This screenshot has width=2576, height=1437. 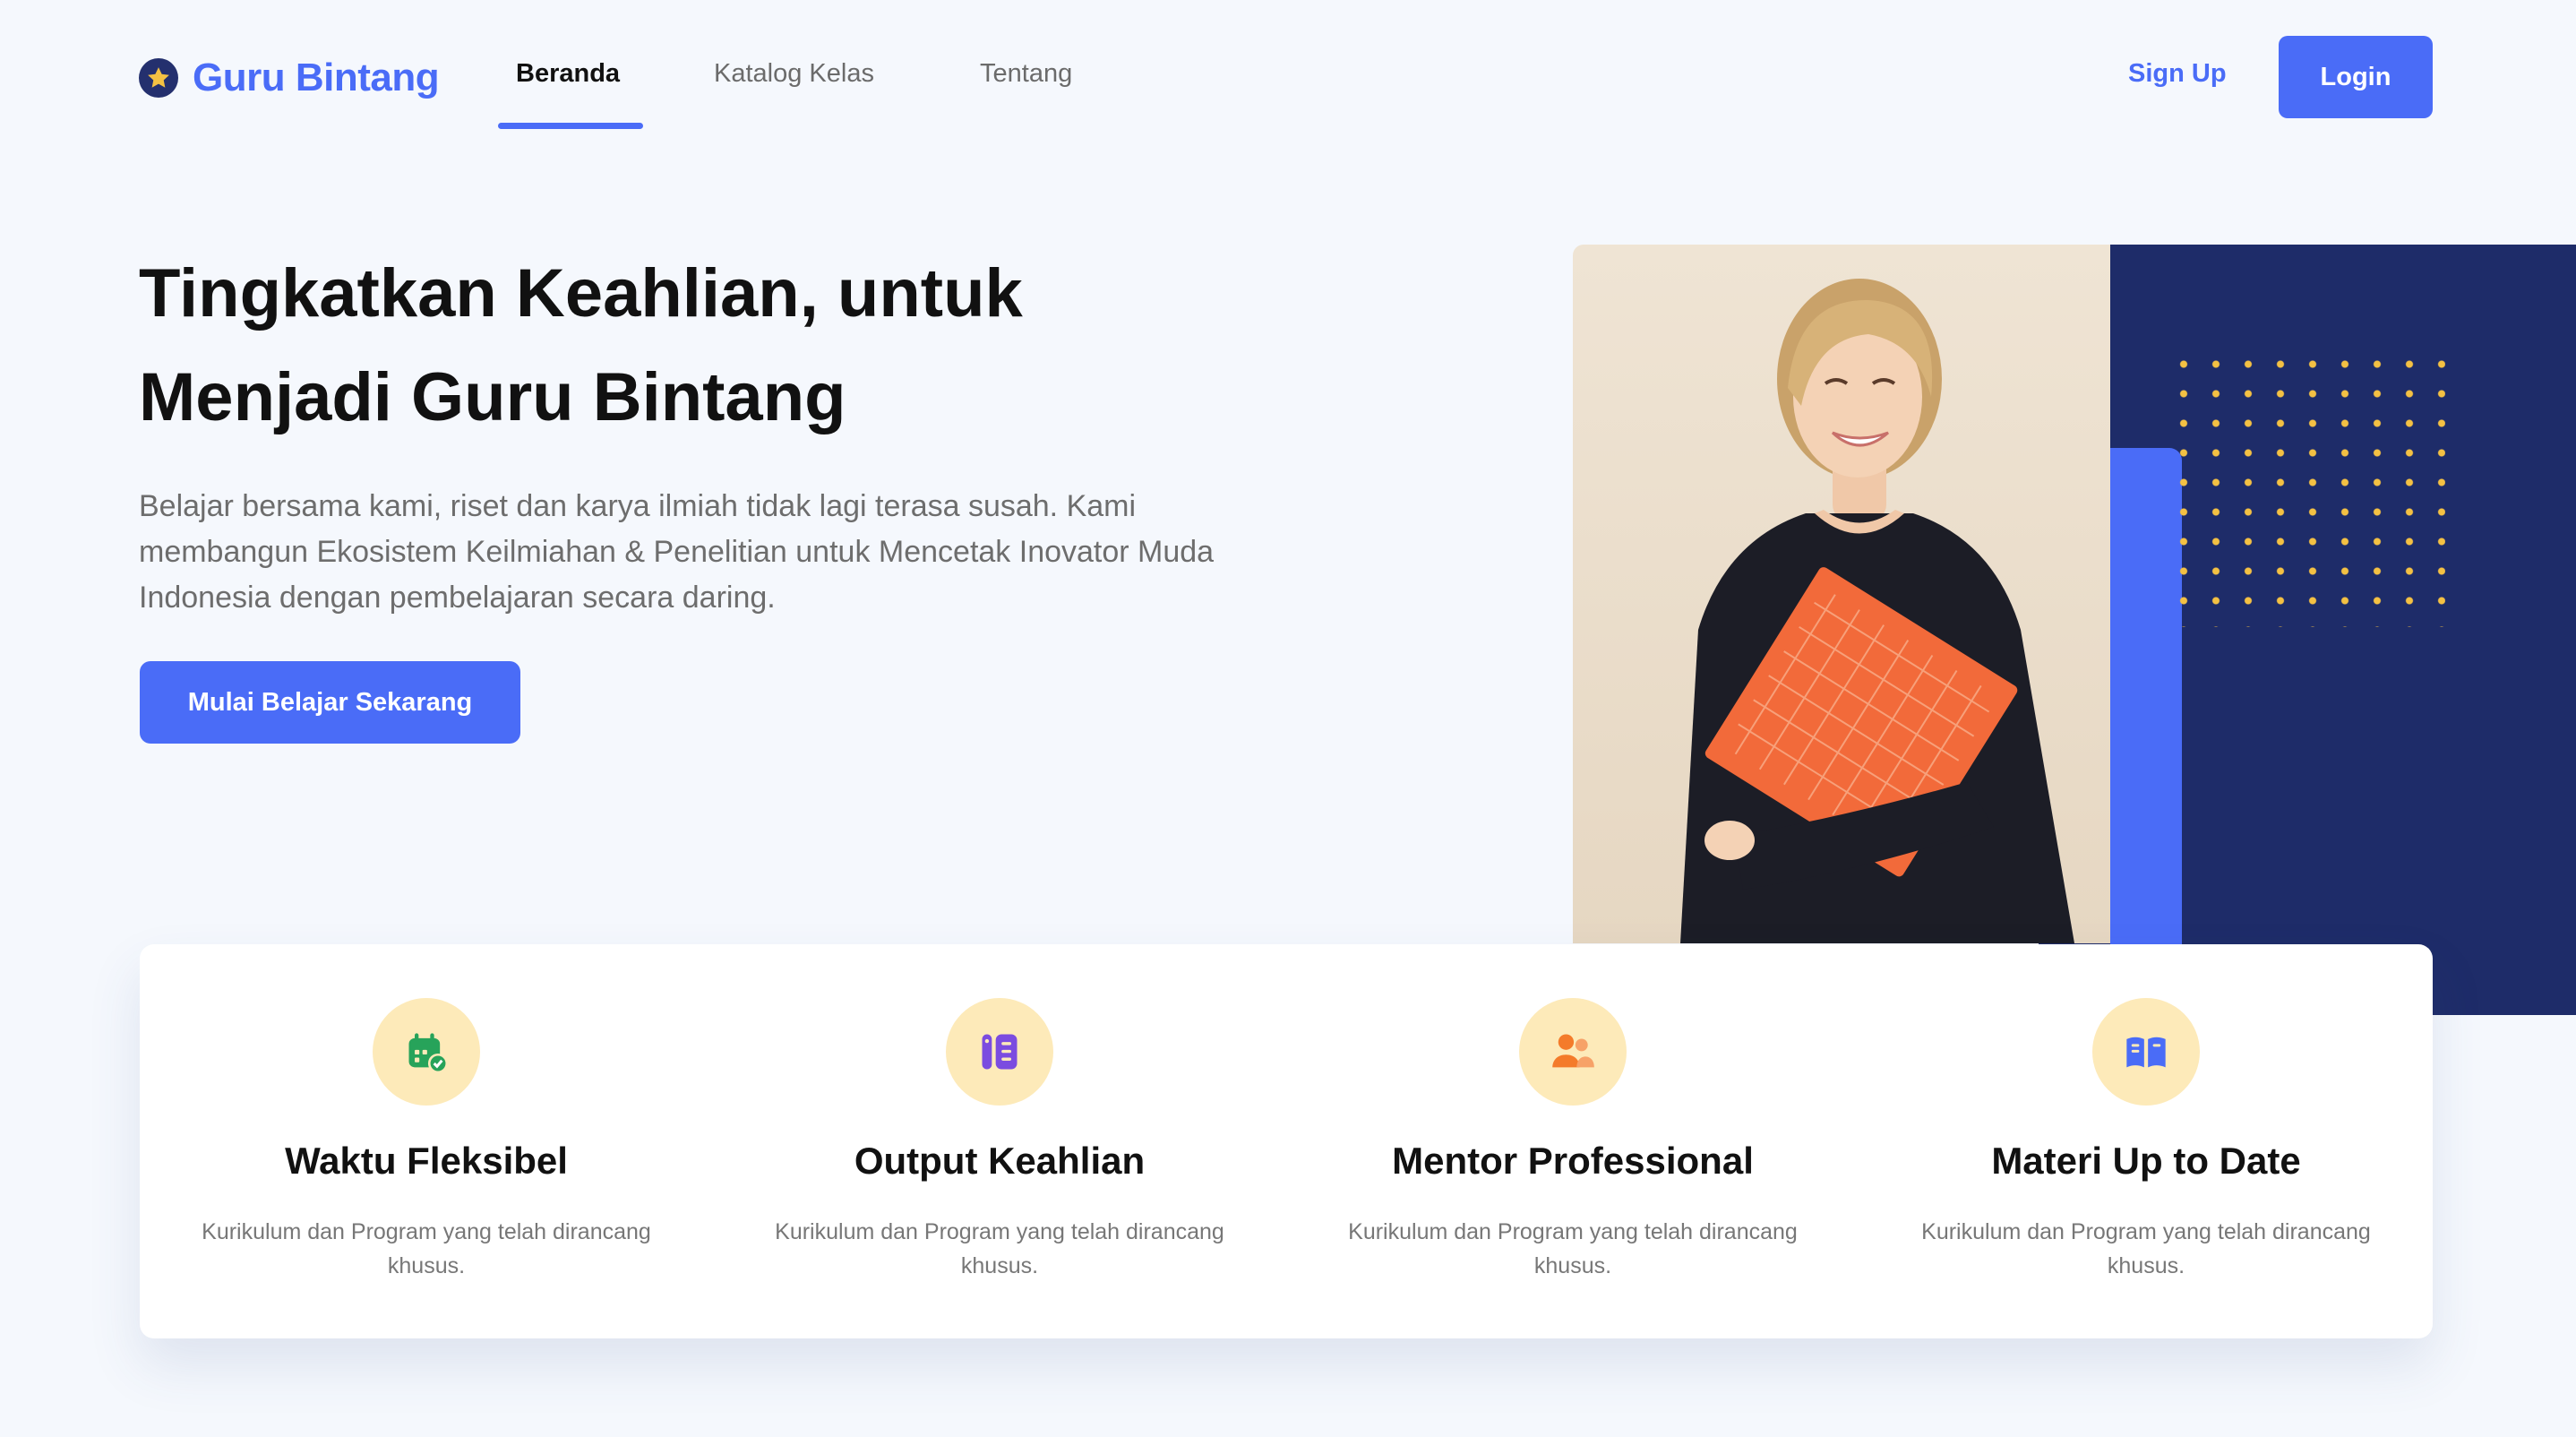 I want to click on feature-title: Output Keahlian, so click(x=1000, y=1161).